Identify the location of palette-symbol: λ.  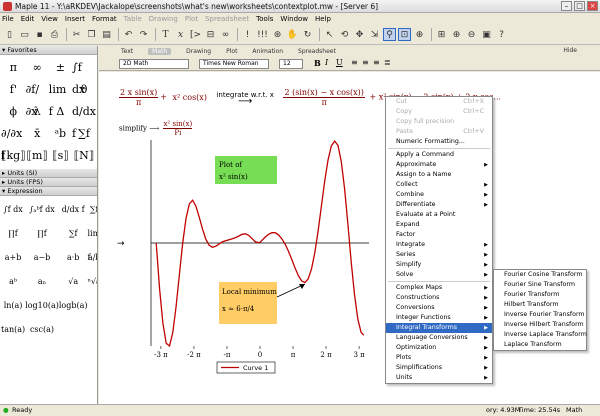
(37, 112).